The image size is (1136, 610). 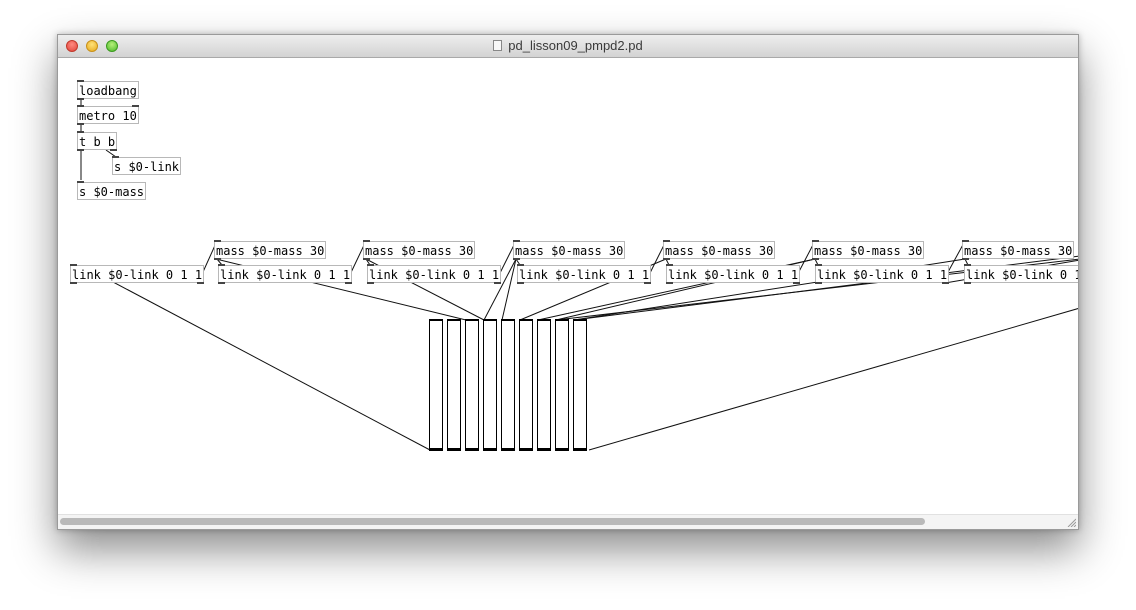 I want to click on send-mass-label: s $0-mass, so click(x=112, y=192).